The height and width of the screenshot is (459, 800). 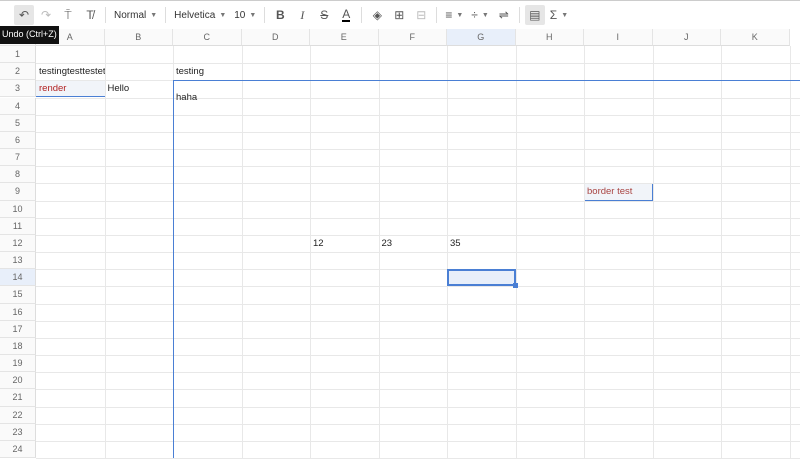 I want to click on selected-cell, so click(x=481, y=278).